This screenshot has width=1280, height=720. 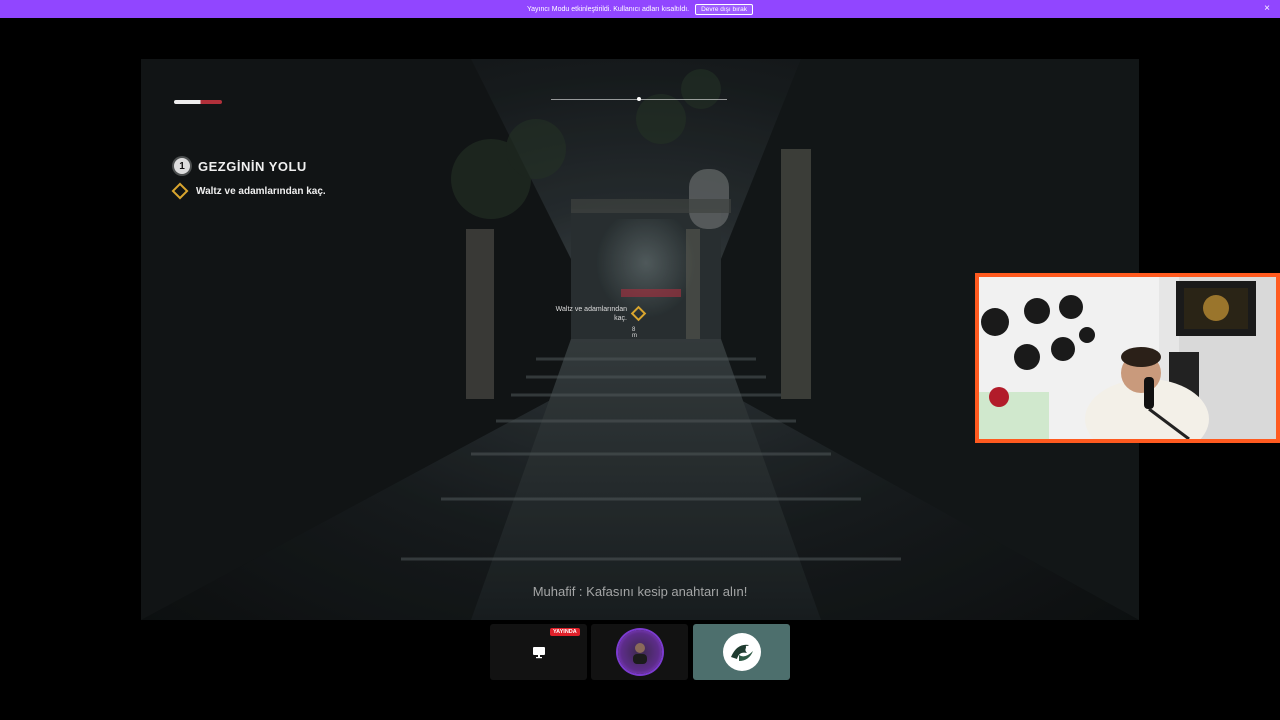 I want to click on quest-title: GEZGİNİN YOLU, so click(x=252, y=166).